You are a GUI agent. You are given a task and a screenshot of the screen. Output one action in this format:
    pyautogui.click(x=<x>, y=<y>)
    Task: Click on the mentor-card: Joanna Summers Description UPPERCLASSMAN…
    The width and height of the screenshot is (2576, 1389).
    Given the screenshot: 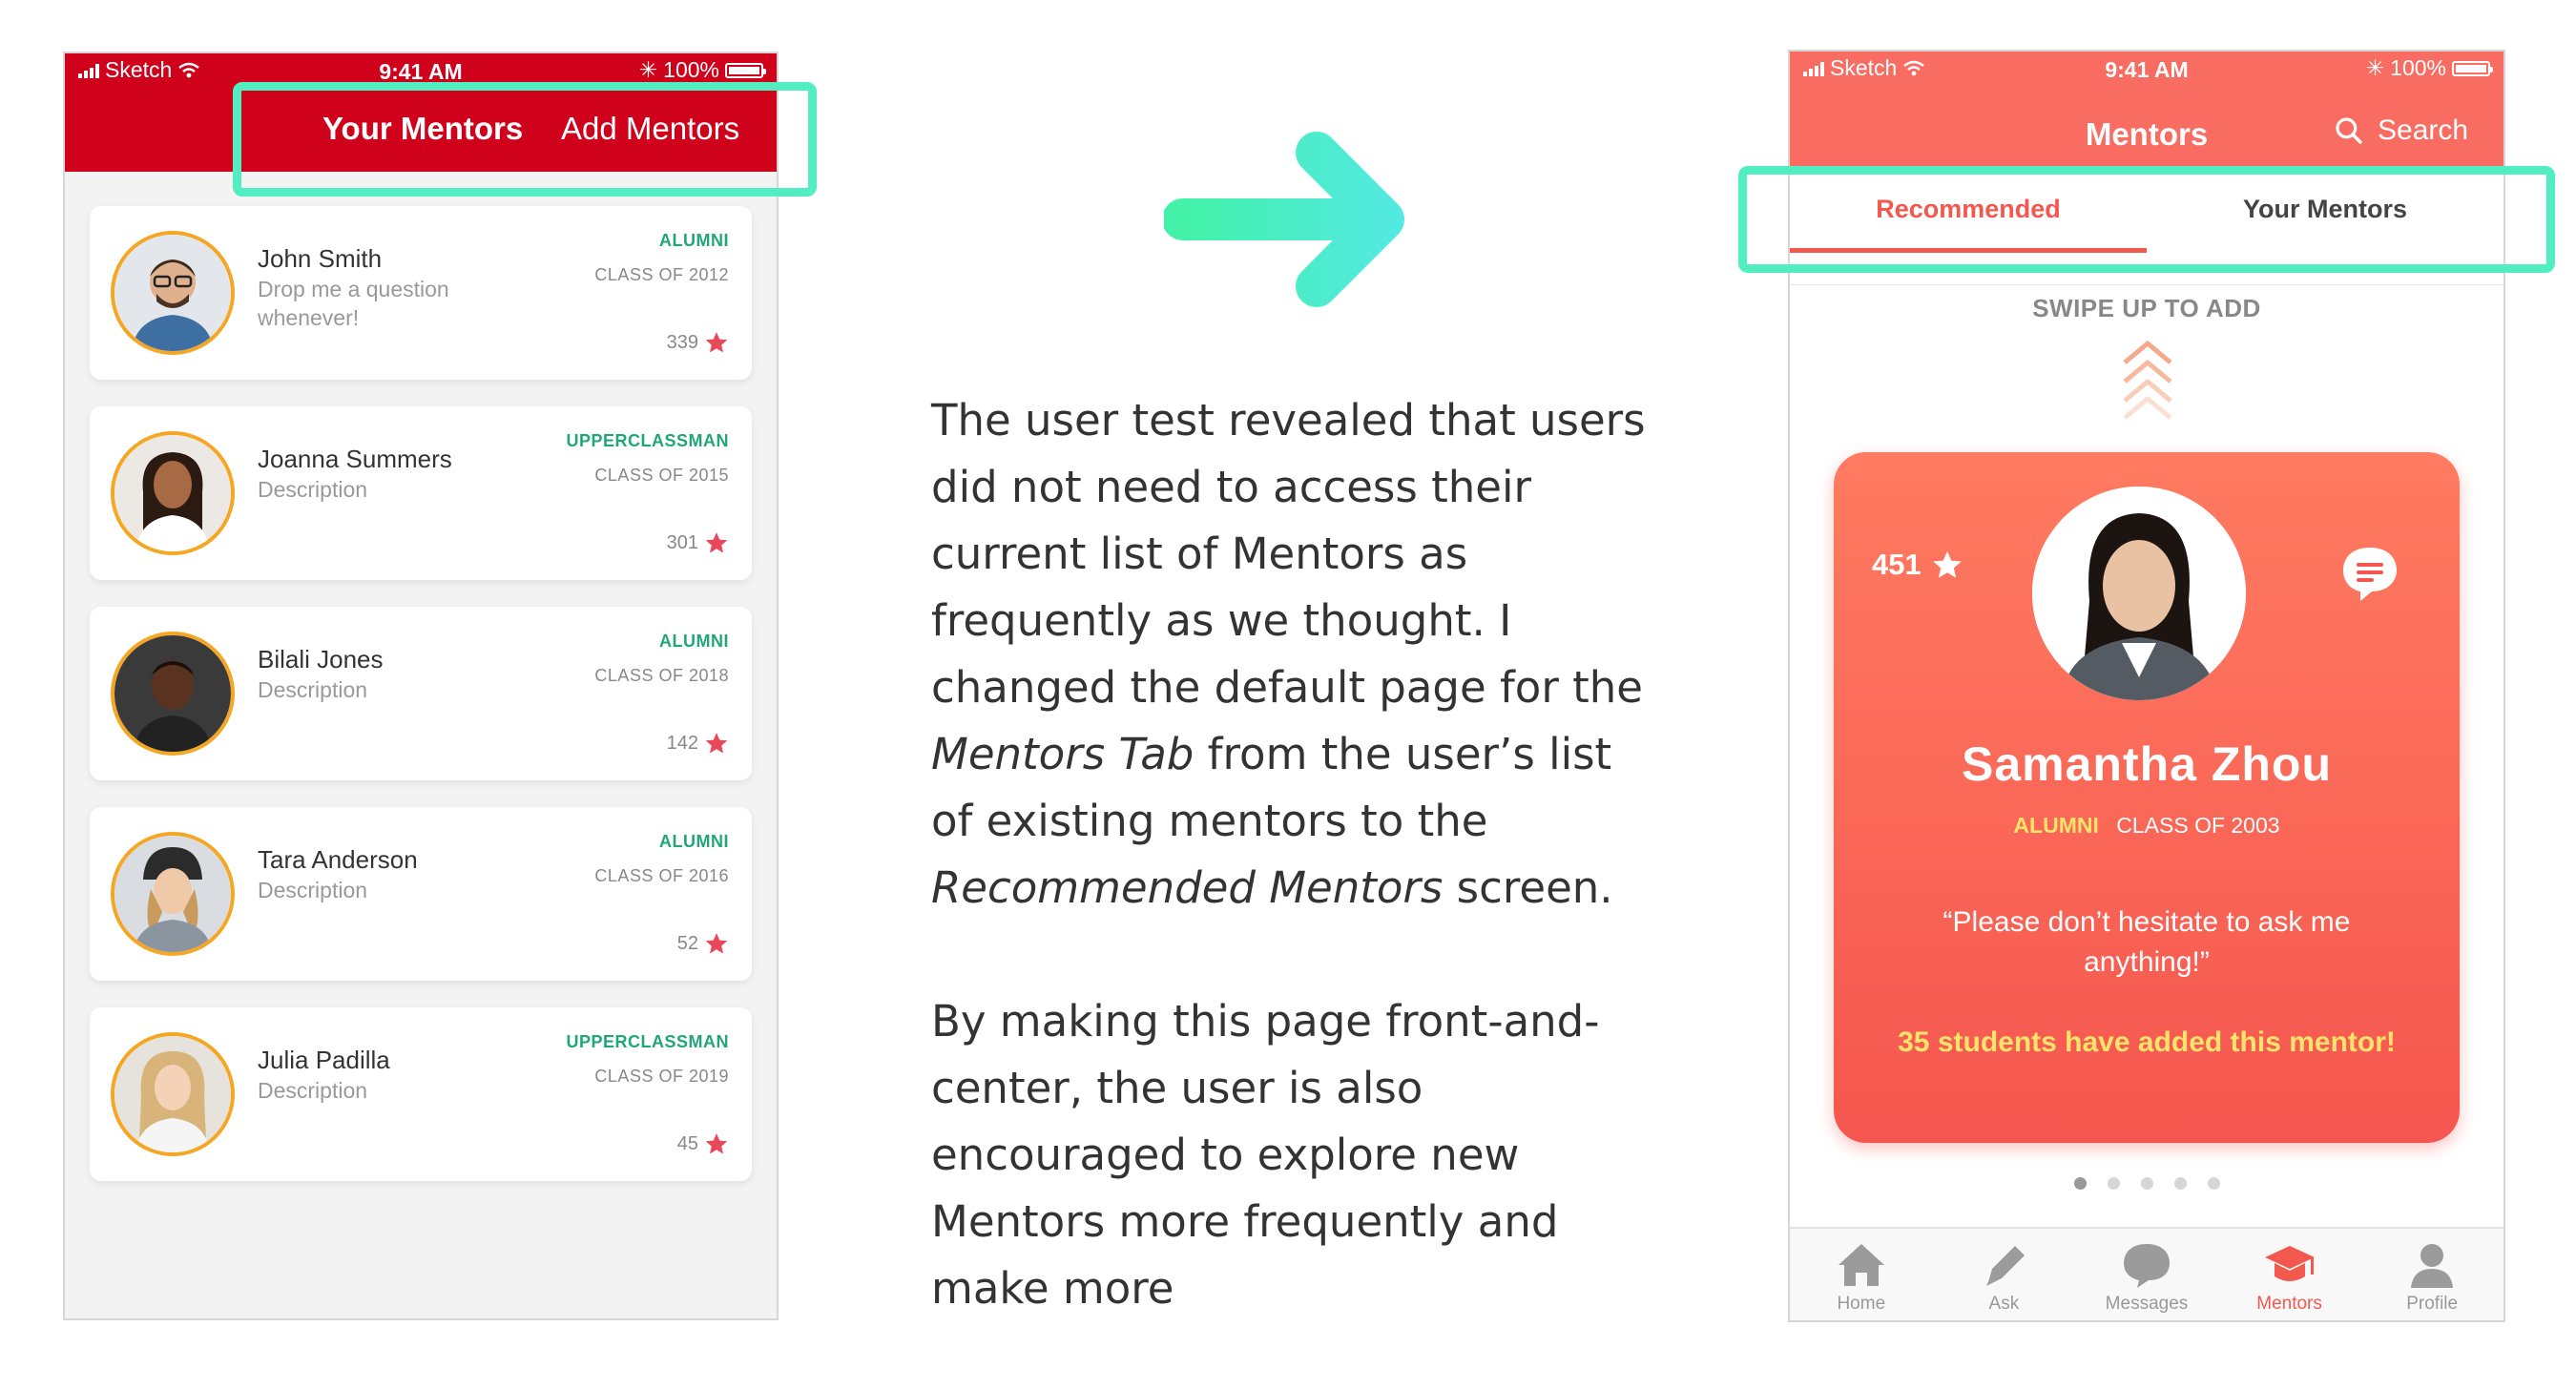 What is the action you would take?
    pyautogui.click(x=421, y=493)
    